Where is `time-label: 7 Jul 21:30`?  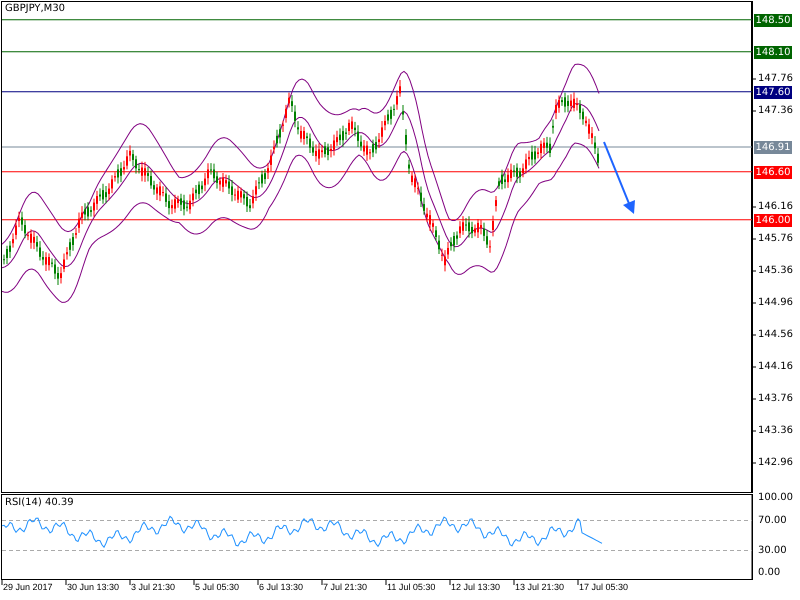 time-label: 7 Jul 21:30 is located at coordinates (345, 587).